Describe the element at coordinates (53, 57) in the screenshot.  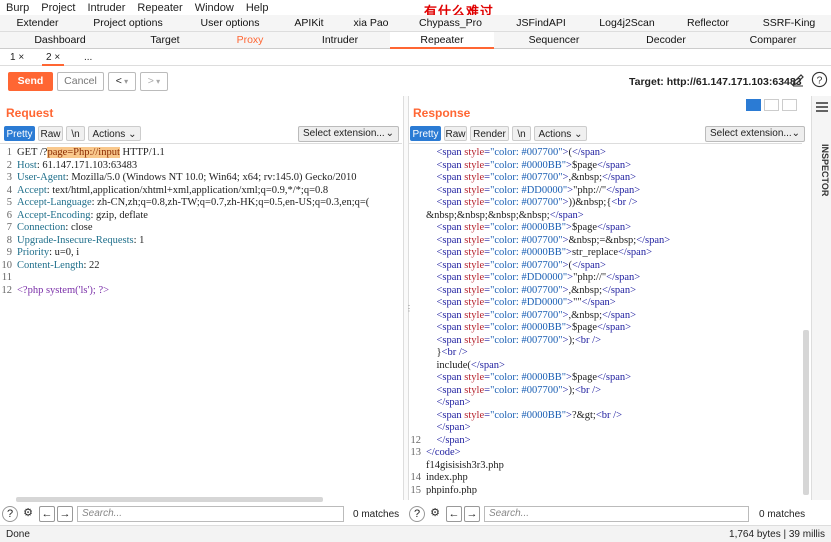
I see `repeater-tab-2: 2 ×` at that location.